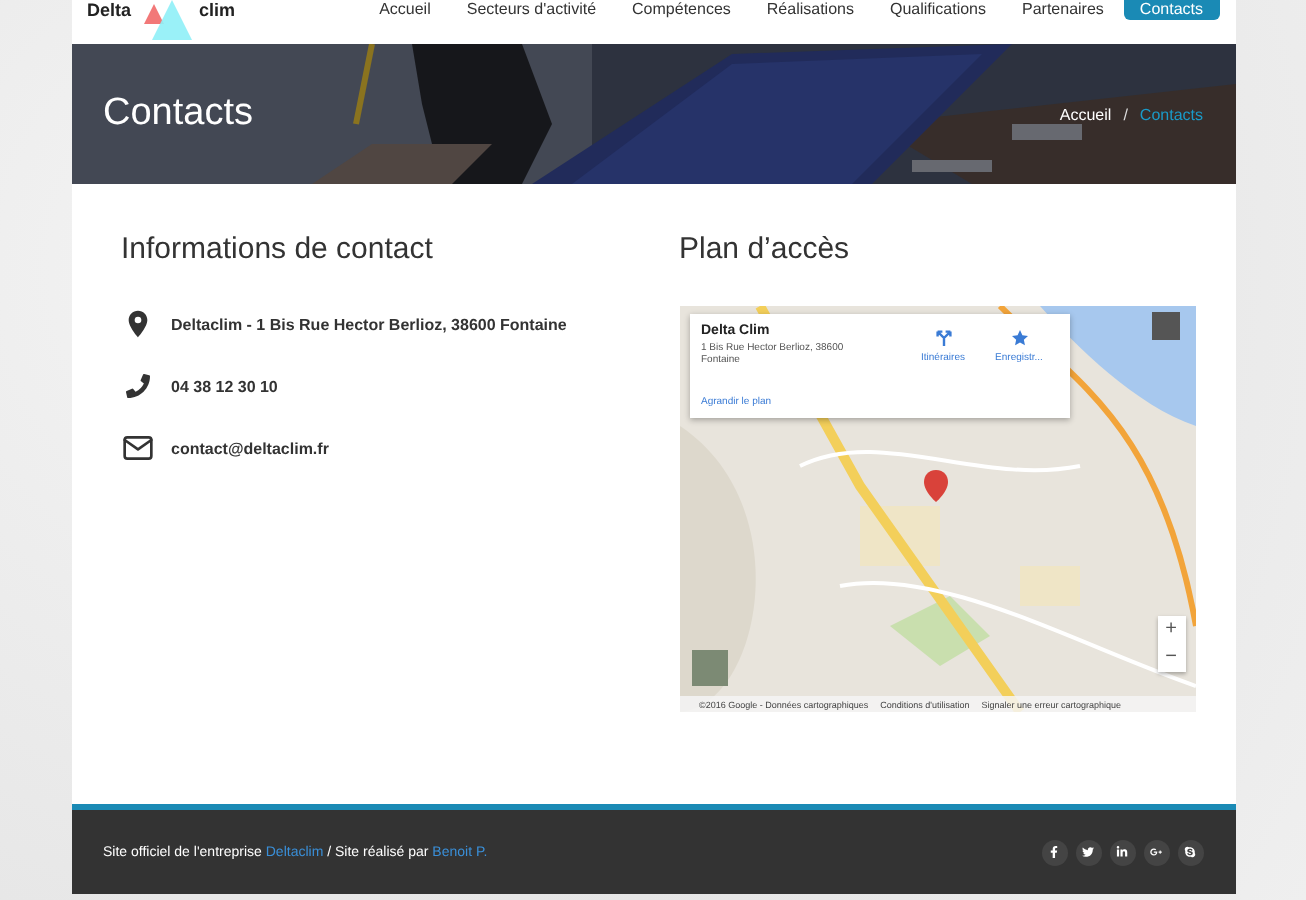  I want to click on logo-text: clim, so click(217, 11).